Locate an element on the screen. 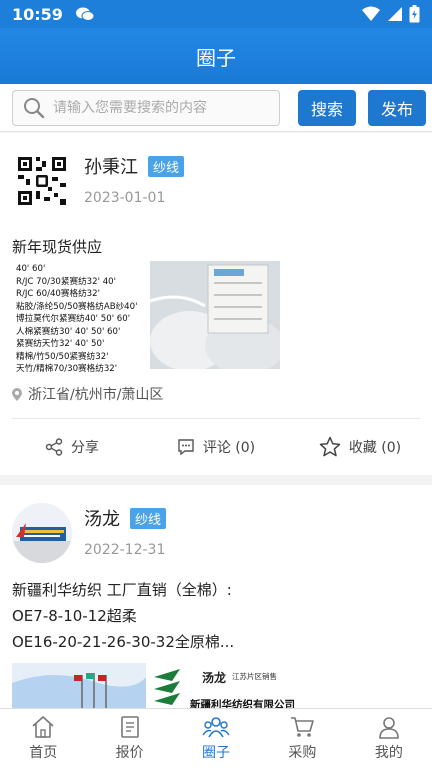  app-header: 圈子 is located at coordinates (216, 56).